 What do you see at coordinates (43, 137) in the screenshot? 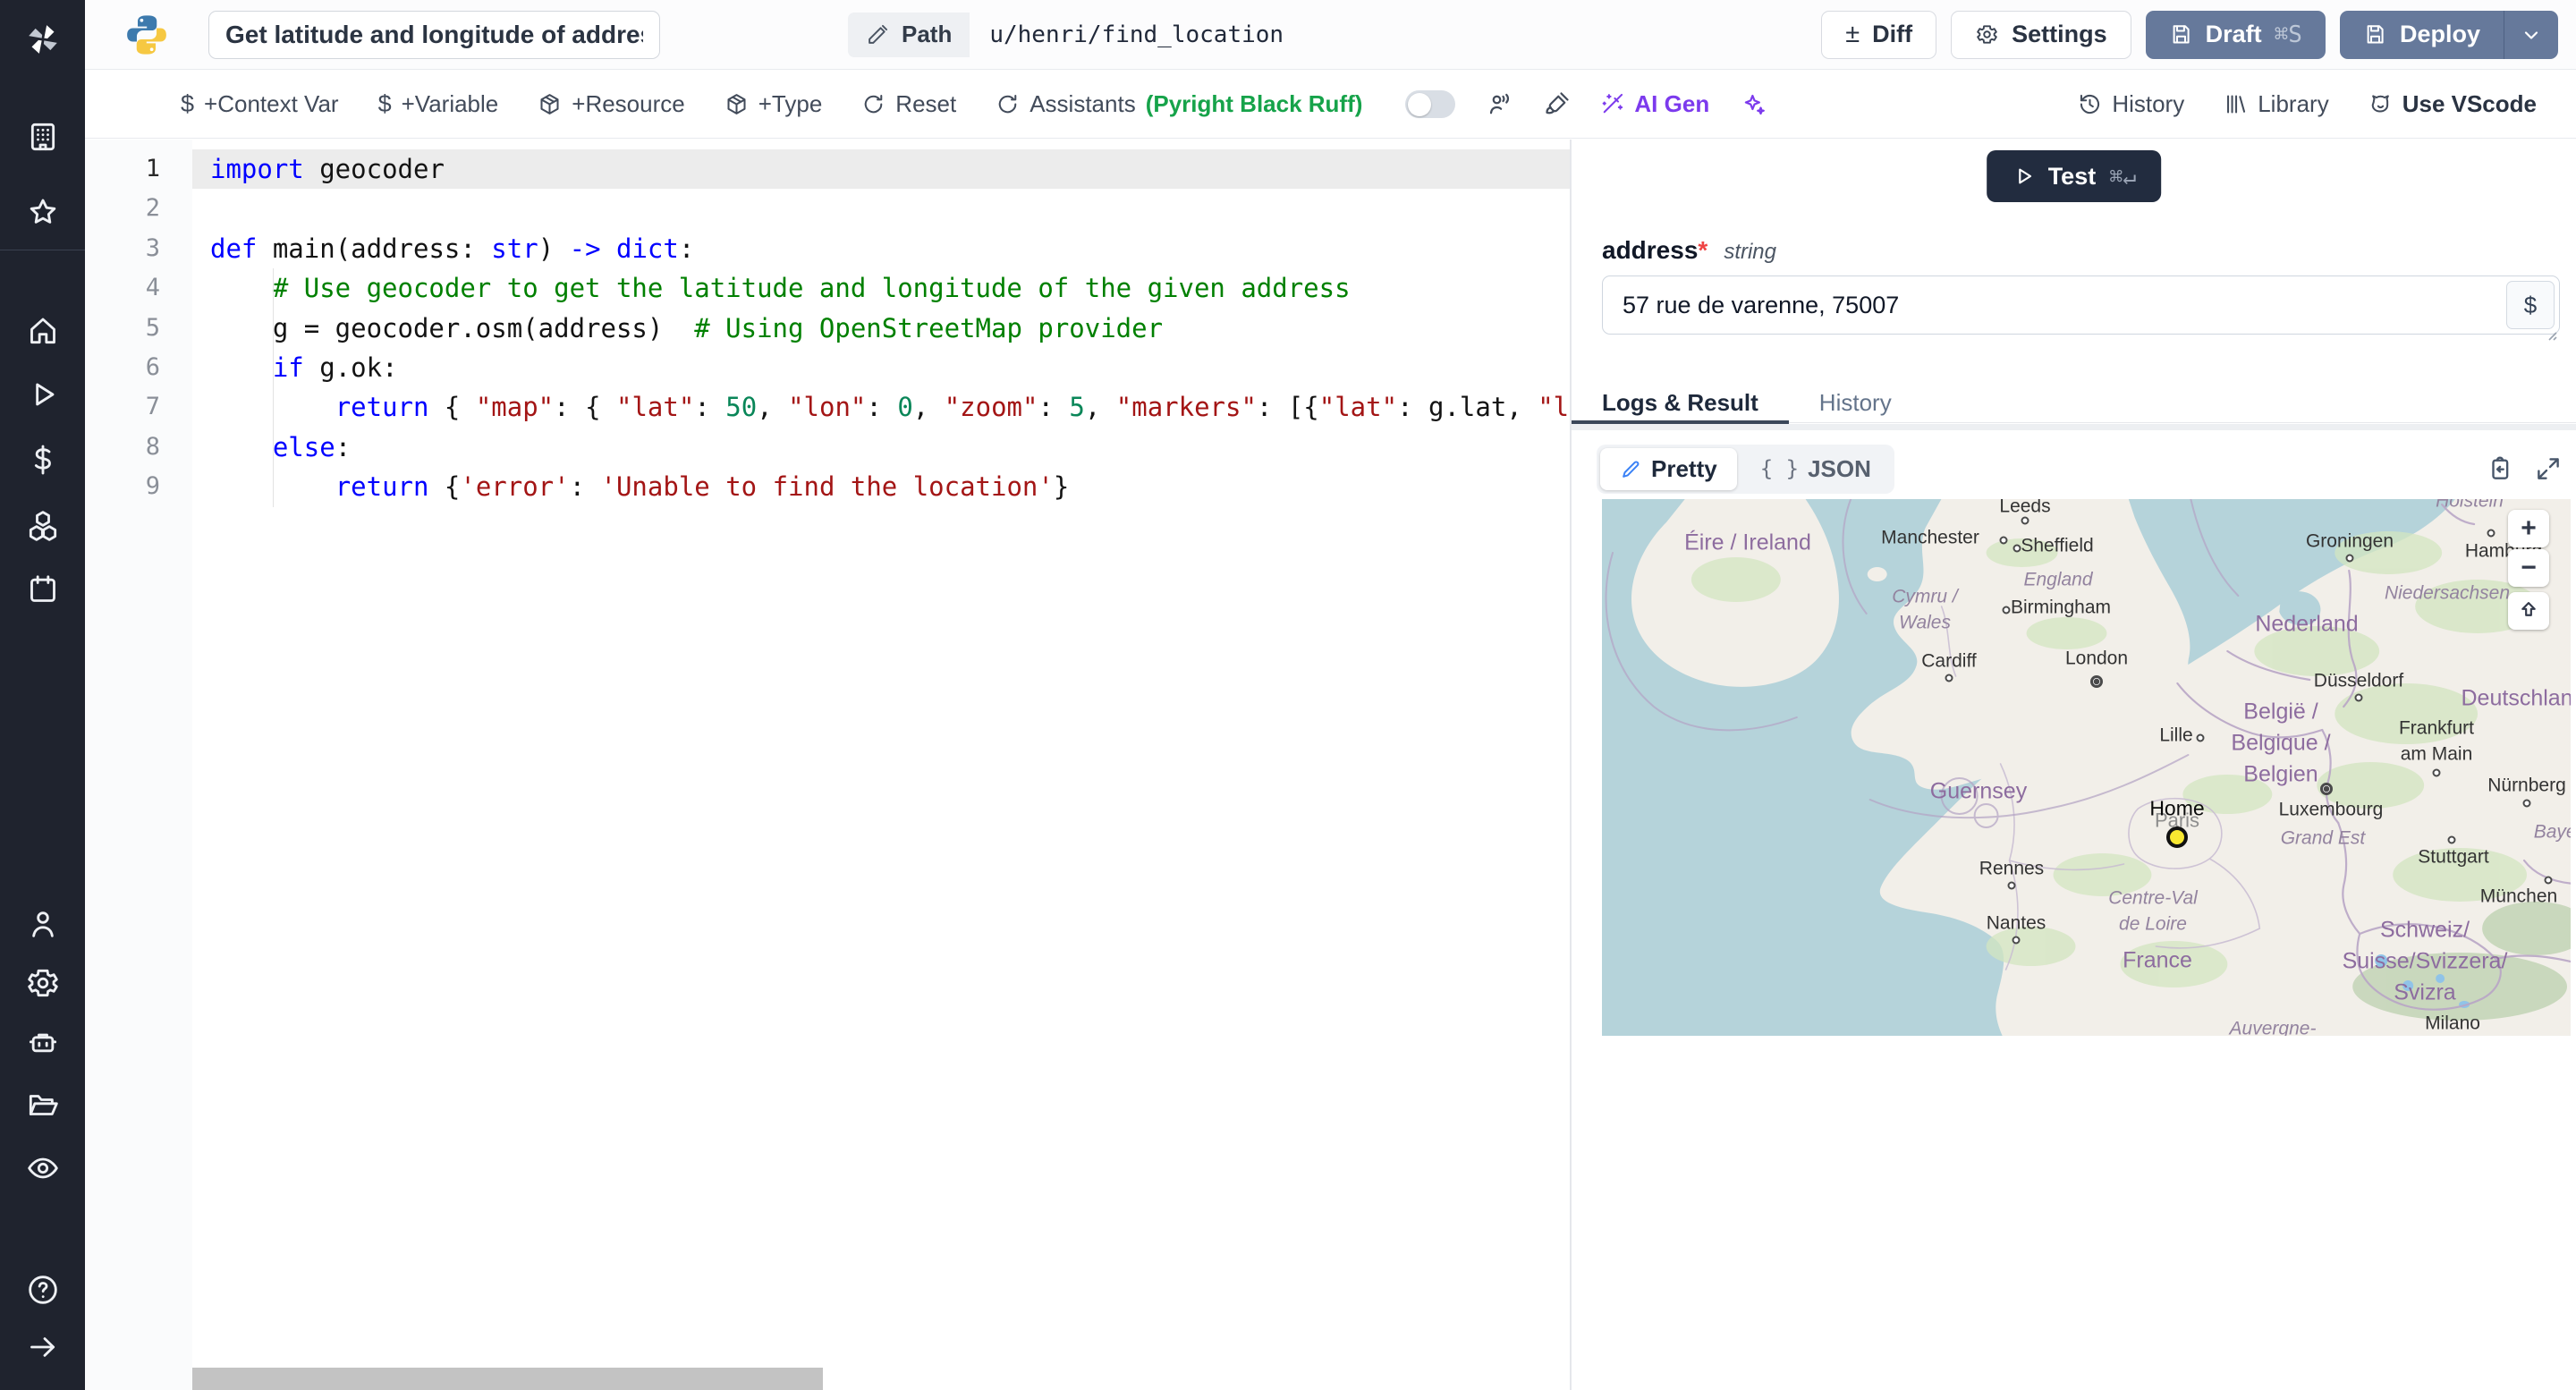
I see `workspace-building-icon` at bounding box center [43, 137].